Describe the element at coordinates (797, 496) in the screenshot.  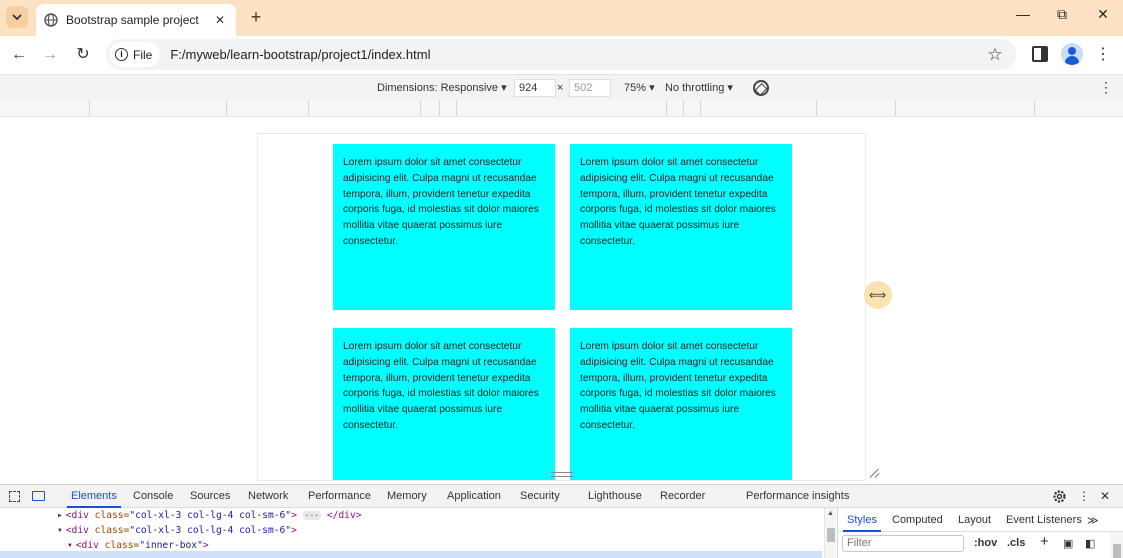
I see `tab-performance-insights: Performance insights` at that location.